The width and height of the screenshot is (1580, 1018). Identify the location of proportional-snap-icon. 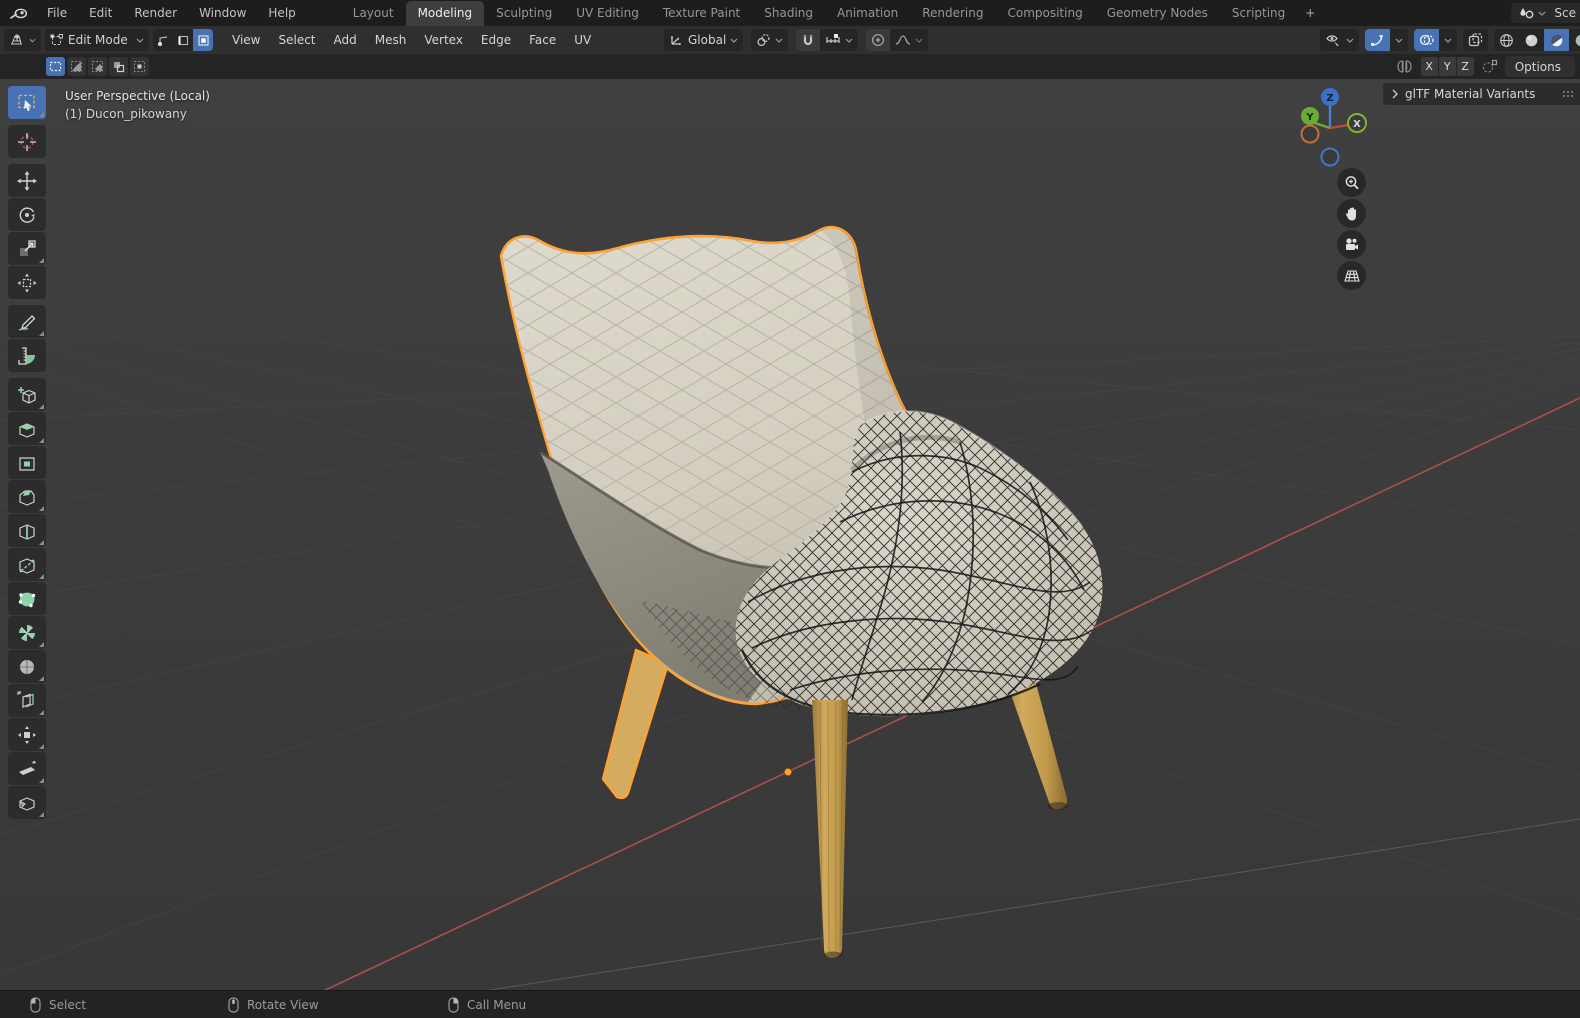
(1489, 66).